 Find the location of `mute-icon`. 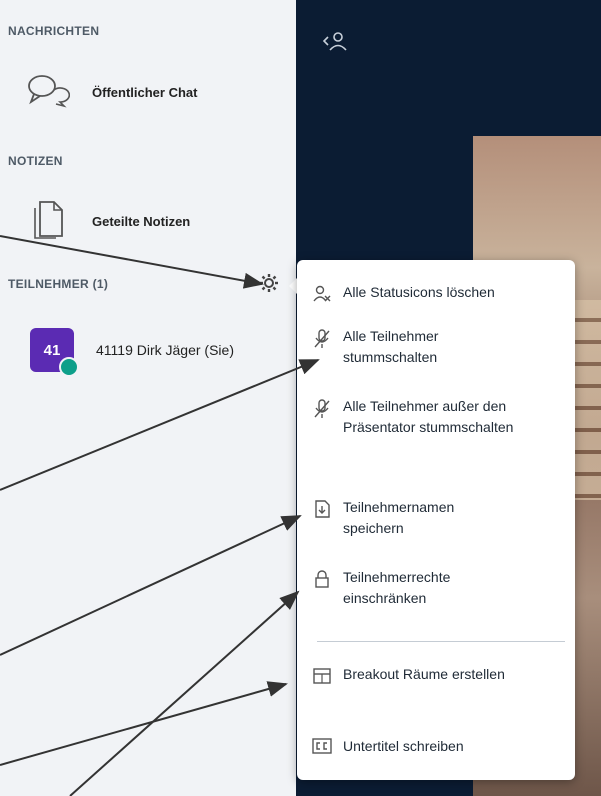

mute-icon is located at coordinates (322, 338).